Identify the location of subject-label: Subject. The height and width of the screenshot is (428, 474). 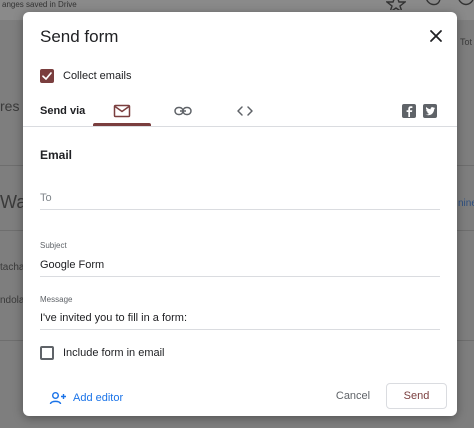
(53, 245).